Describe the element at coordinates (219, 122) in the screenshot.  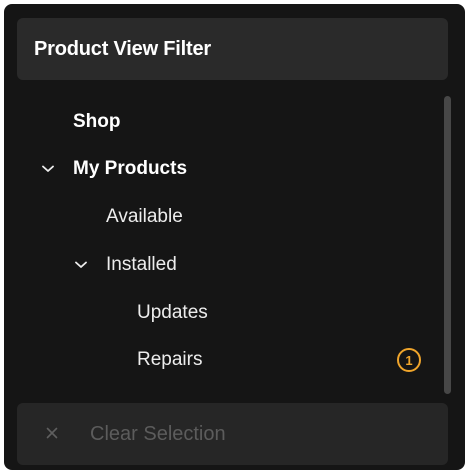
I see `tree-item-shop: Shop` at that location.